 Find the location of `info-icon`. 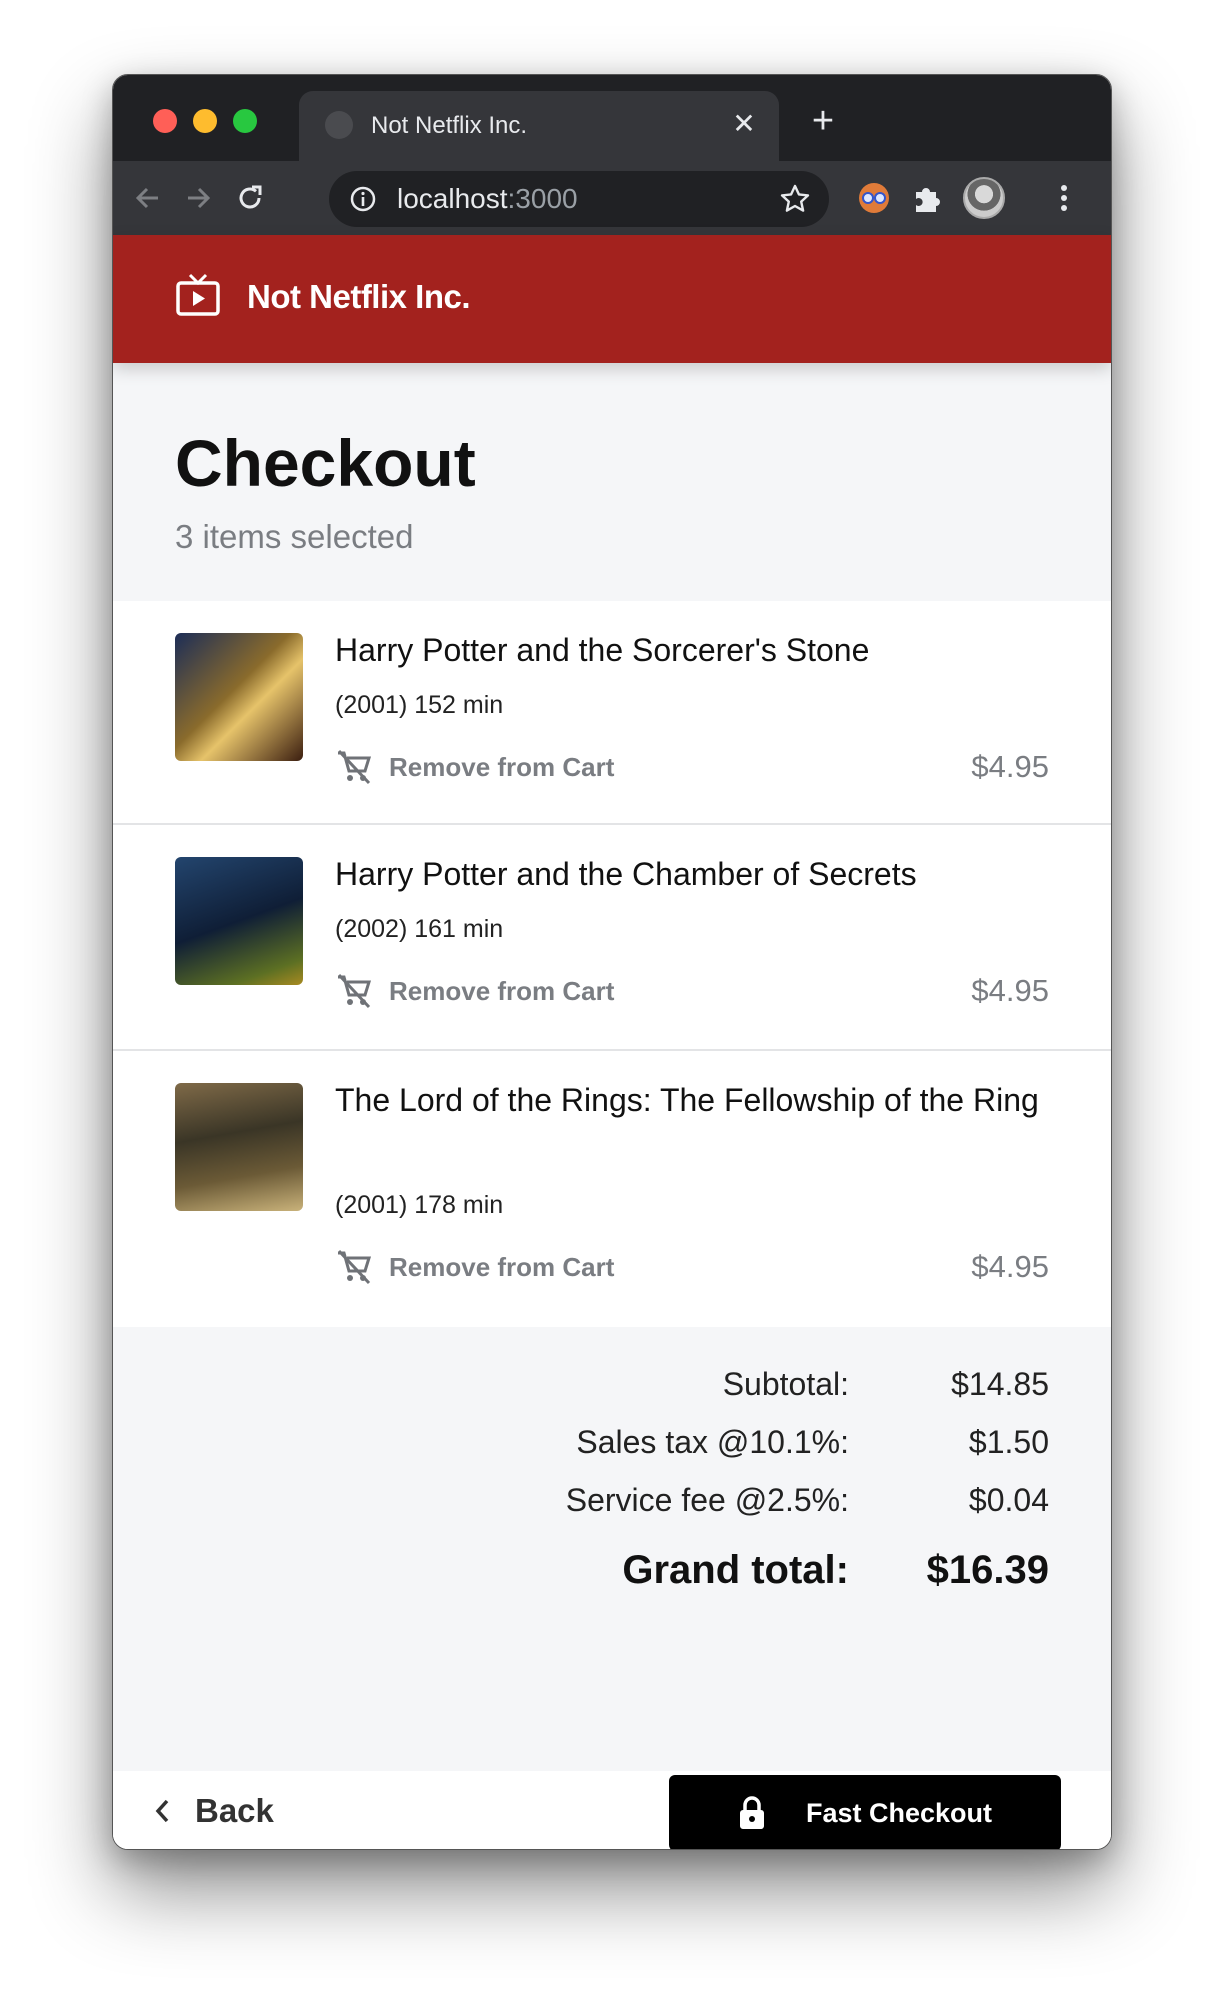

info-icon is located at coordinates (363, 199).